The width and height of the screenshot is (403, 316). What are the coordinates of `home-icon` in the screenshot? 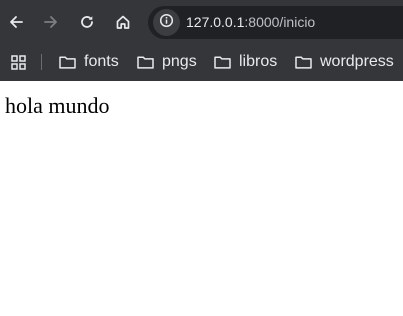 It's located at (123, 22).